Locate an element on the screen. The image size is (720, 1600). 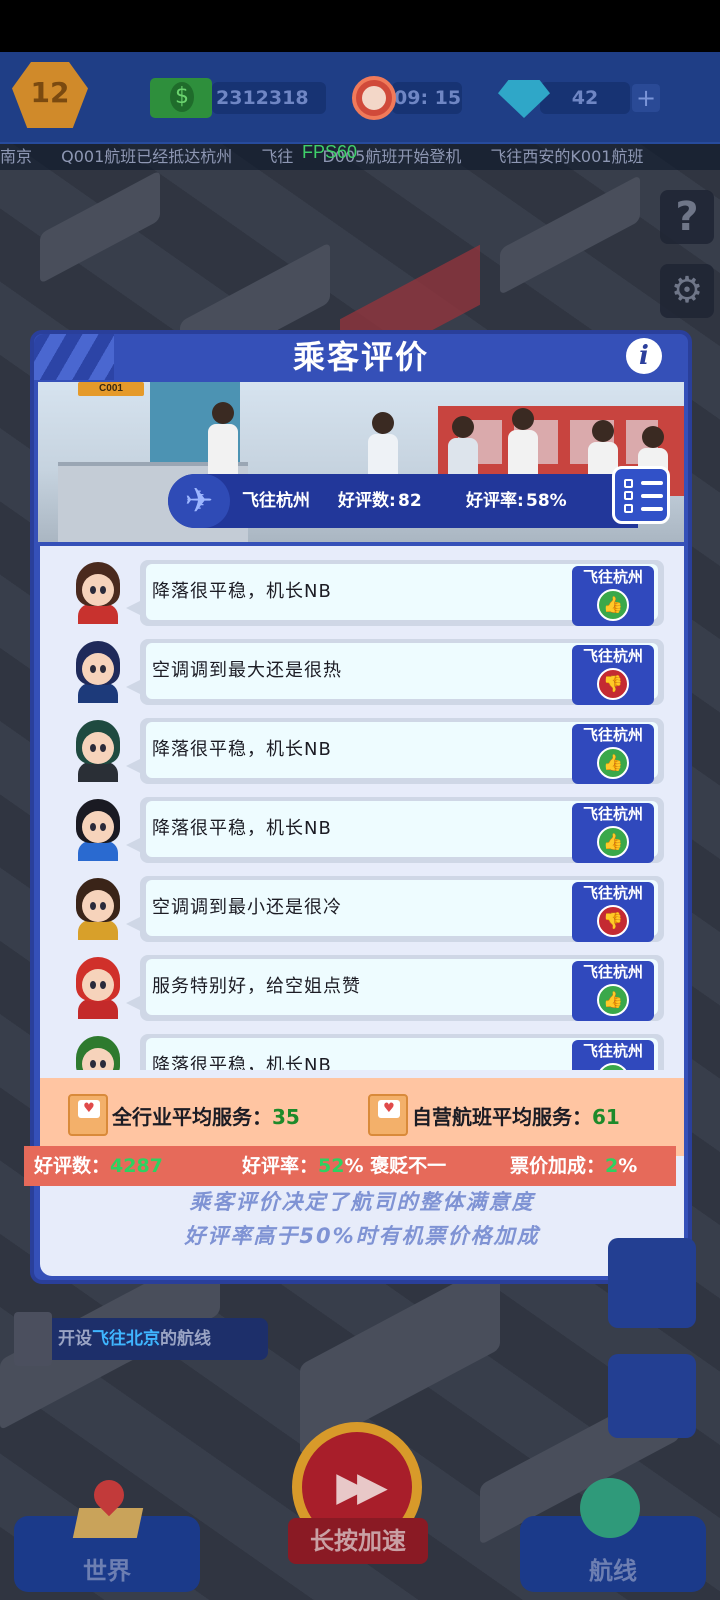
review-bubble: 服务特别好，给空姐点赞 飞往杭州 👍 is located at coordinates (395, 988).